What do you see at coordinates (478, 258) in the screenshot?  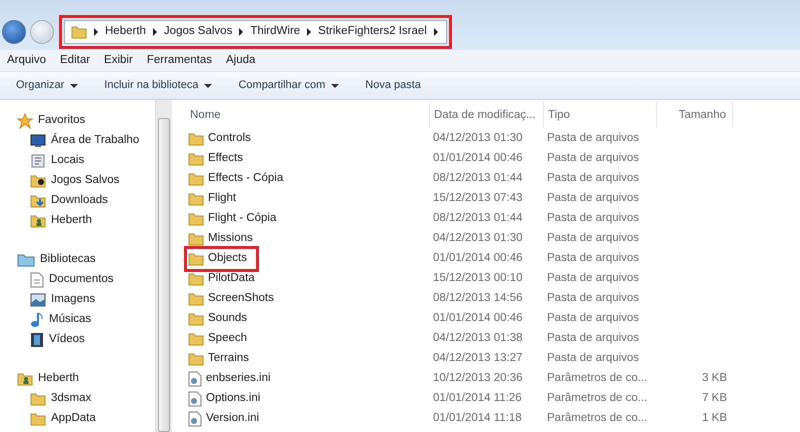 I see `date-cell-text: 01/01/2014 00:46` at bounding box center [478, 258].